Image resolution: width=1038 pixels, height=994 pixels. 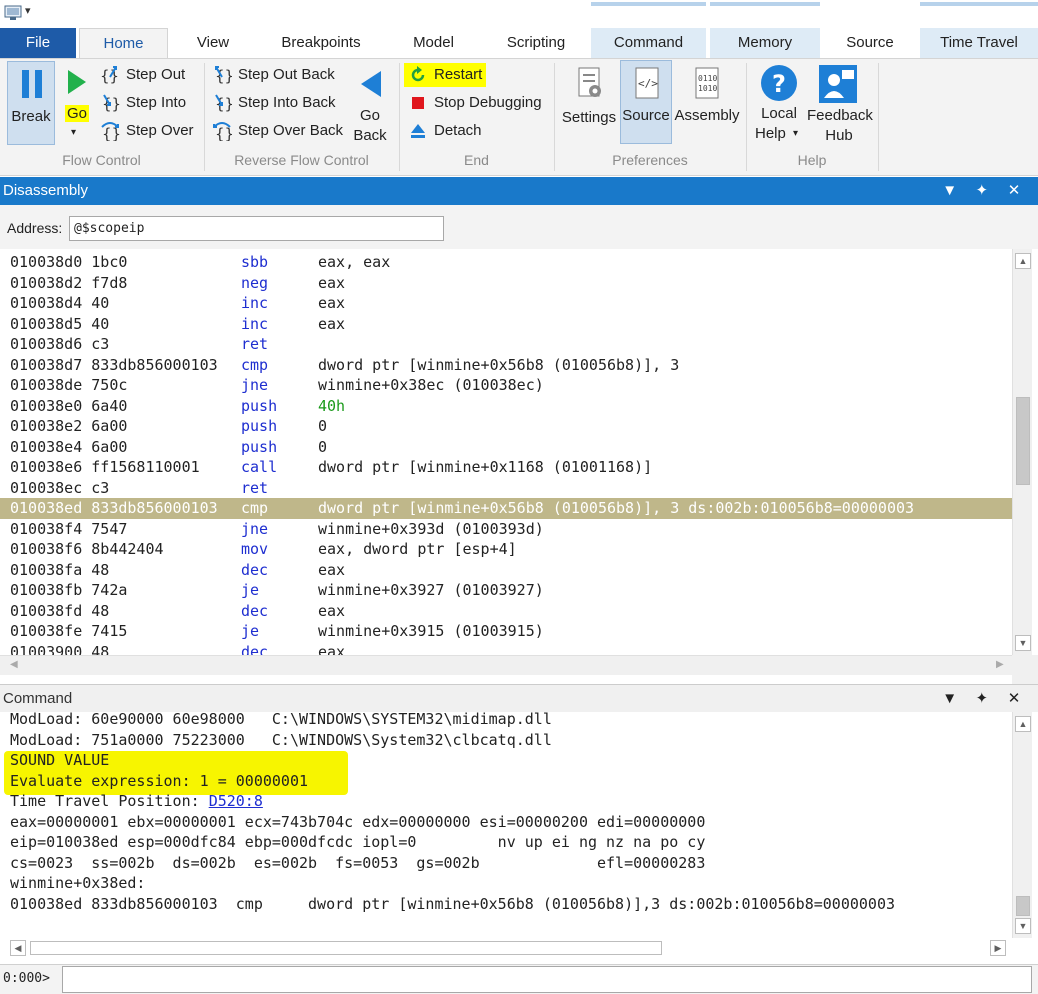 What do you see at coordinates (445, 75) in the screenshot?
I see `restart-button: Restart` at bounding box center [445, 75].